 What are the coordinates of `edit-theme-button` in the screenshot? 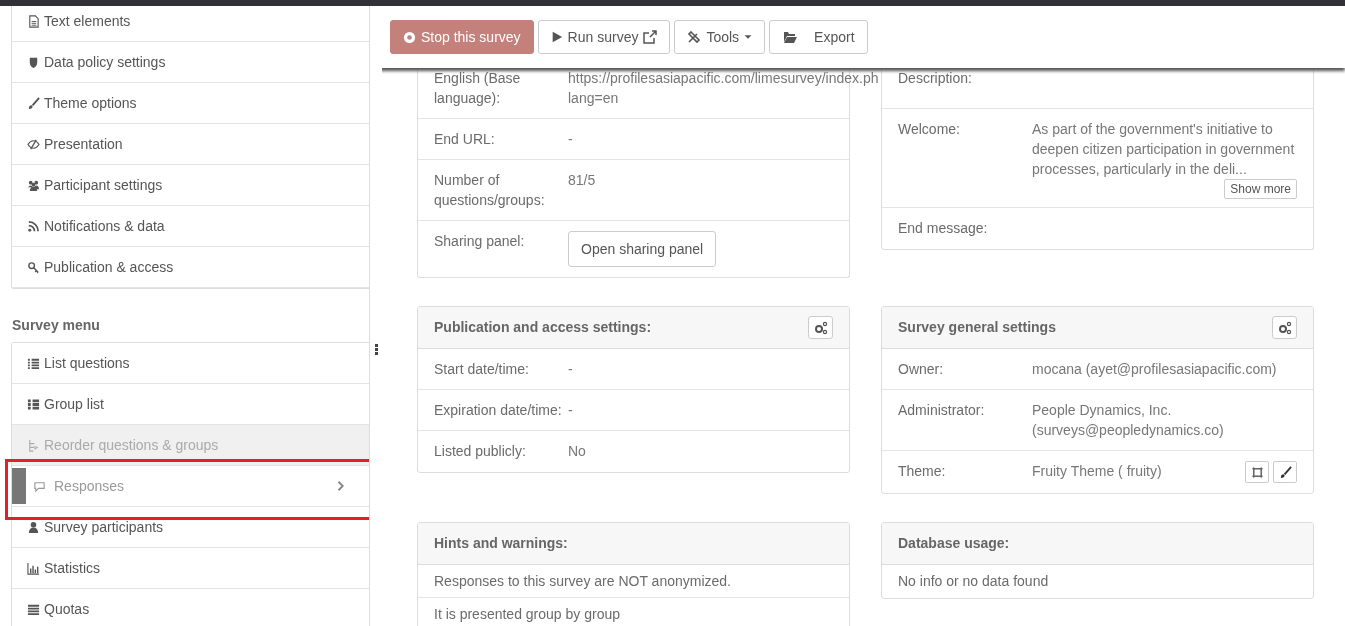 It's located at (1285, 472).